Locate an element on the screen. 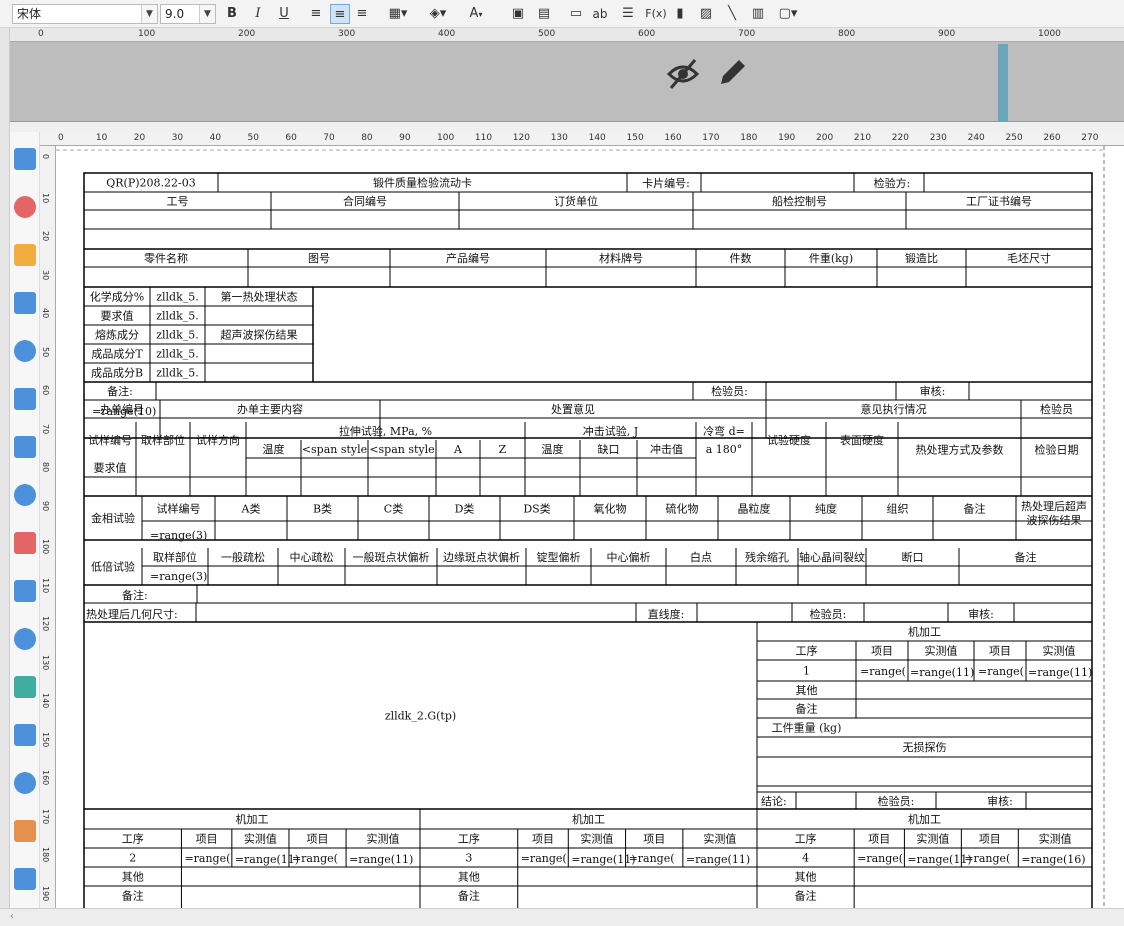 The image size is (1124, 926). radar-icon is located at coordinates (25, 495).